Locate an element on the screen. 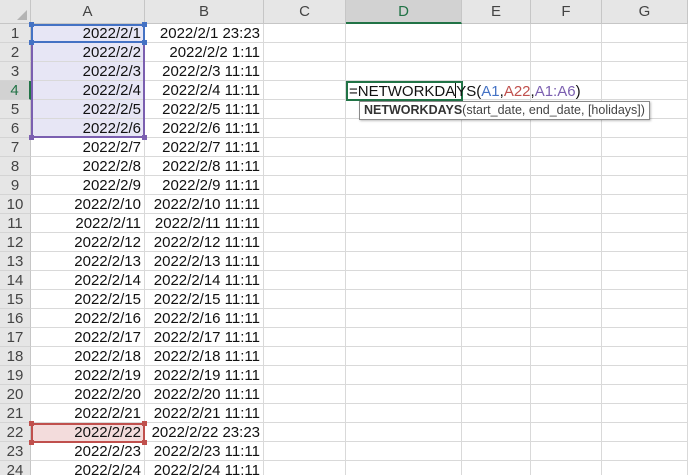 This screenshot has height=475, width=688. row-header-2: 2 is located at coordinates (15, 52).